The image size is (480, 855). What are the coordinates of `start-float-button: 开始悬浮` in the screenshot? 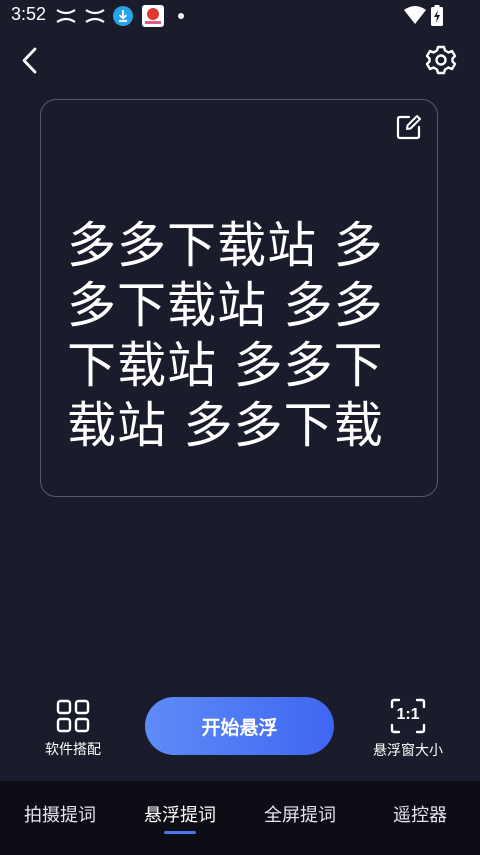 It's located at (239, 726).